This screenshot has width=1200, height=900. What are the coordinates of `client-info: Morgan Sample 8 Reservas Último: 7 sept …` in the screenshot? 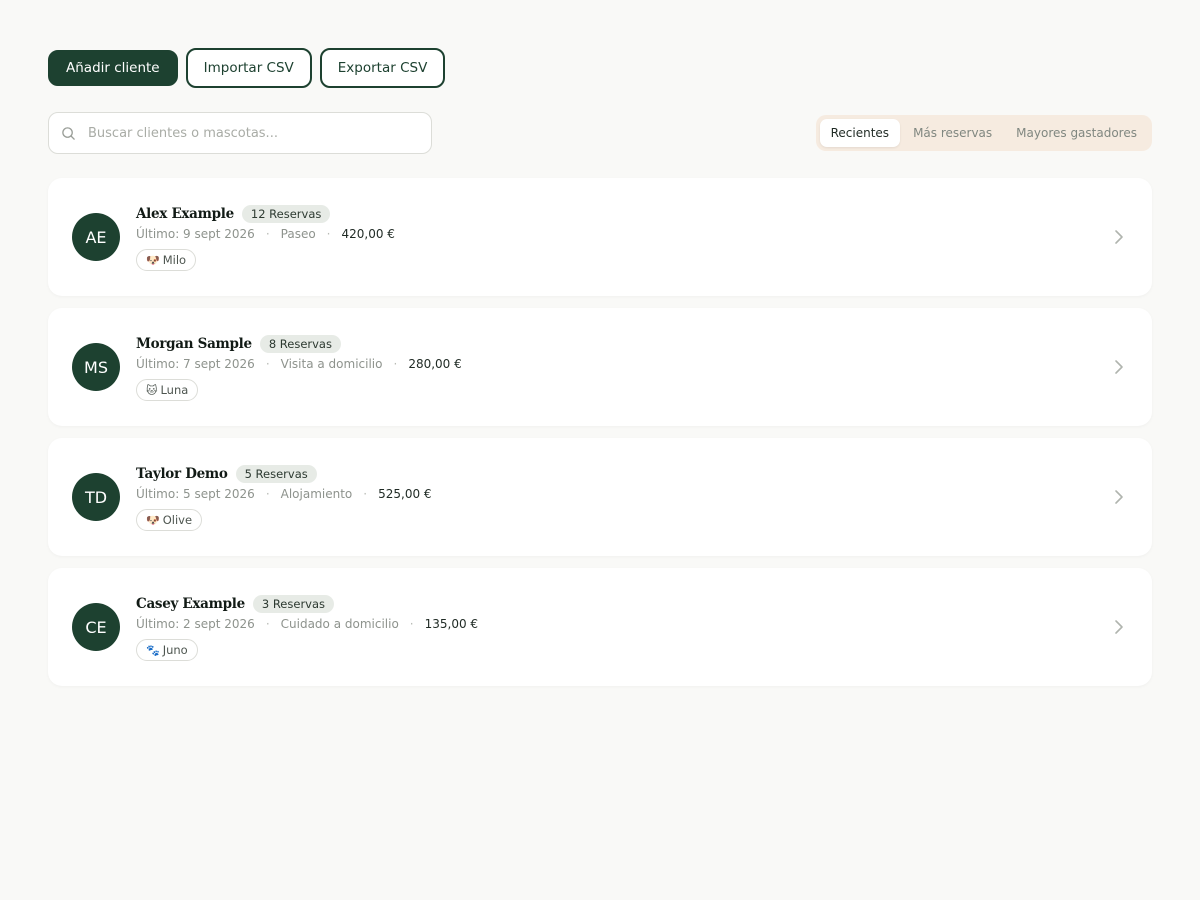 It's located at (299, 367).